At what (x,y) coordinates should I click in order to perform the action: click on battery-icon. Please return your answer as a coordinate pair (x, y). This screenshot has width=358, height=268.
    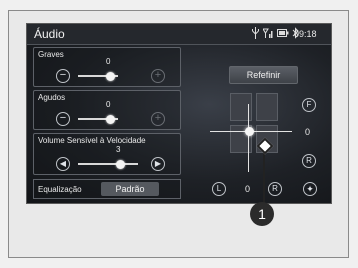
    Looking at the image, I should click on (283, 33).